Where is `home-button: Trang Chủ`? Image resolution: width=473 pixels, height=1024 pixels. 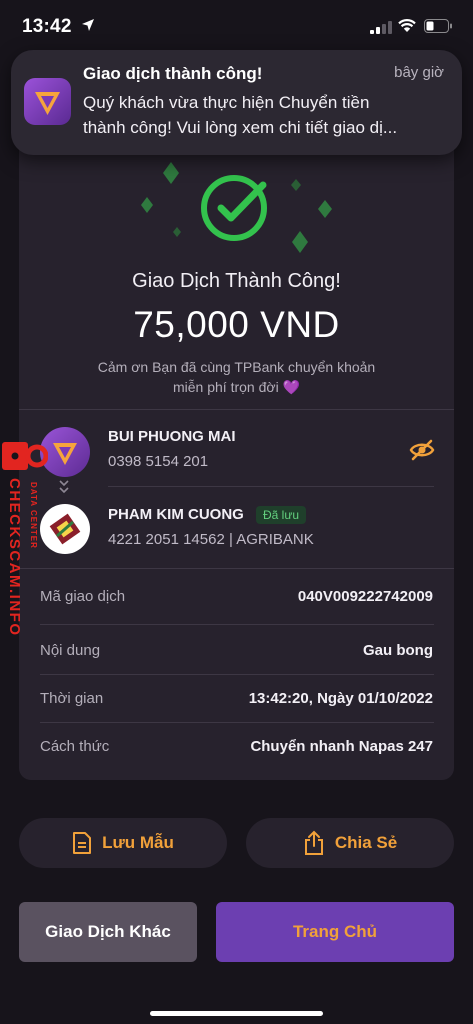 home-button: Trang Chủ is located at coordinates (335, 932).